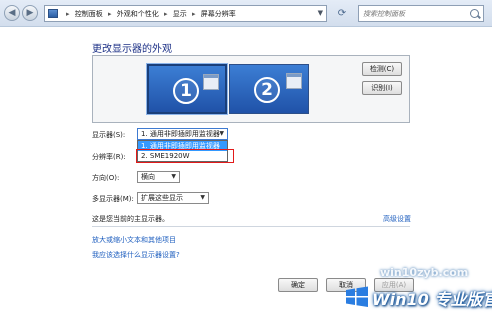  I want to click on refresh-button: ⟳, so click(342, 13).